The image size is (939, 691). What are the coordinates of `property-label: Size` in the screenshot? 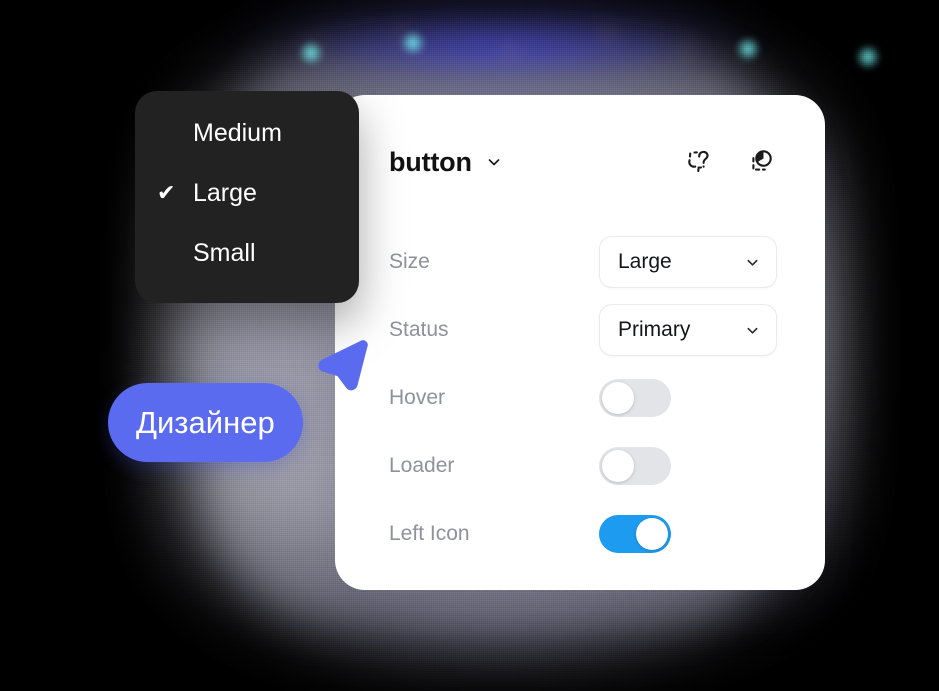 It's located at (409, 261).